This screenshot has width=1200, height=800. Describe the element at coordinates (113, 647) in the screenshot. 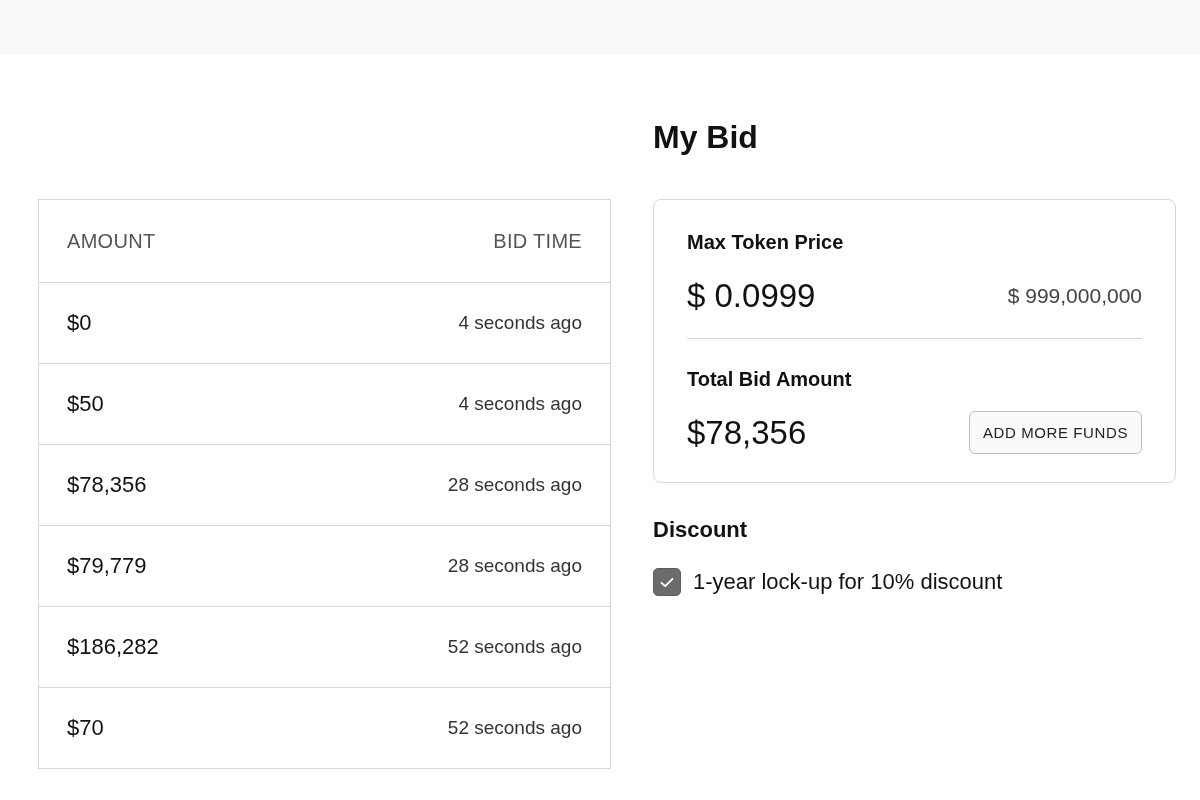

I see `amount-cell: $186,282` at that location.